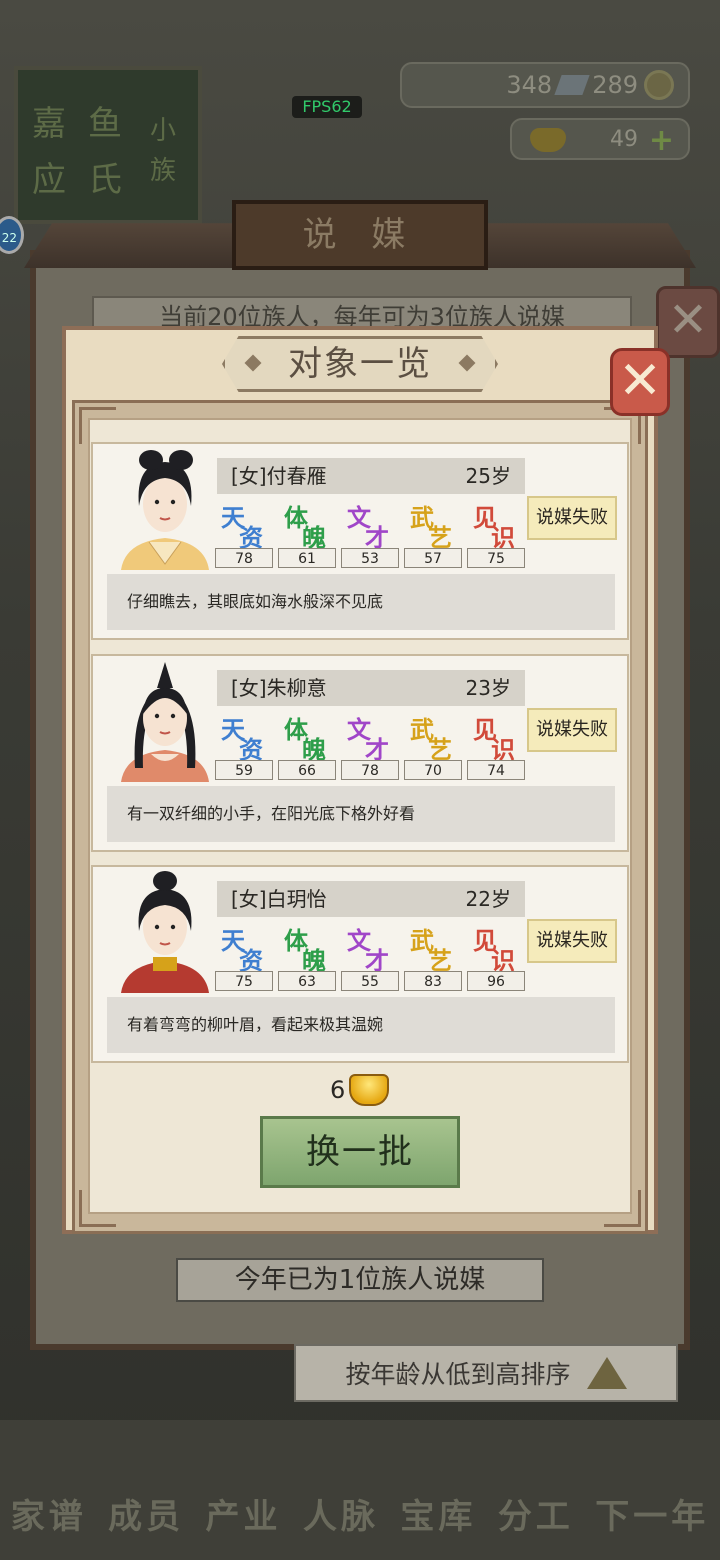 This screenshot has width=720, height=1560. I want to click on candidate-name: [女]付春雁, so click(279, 476).